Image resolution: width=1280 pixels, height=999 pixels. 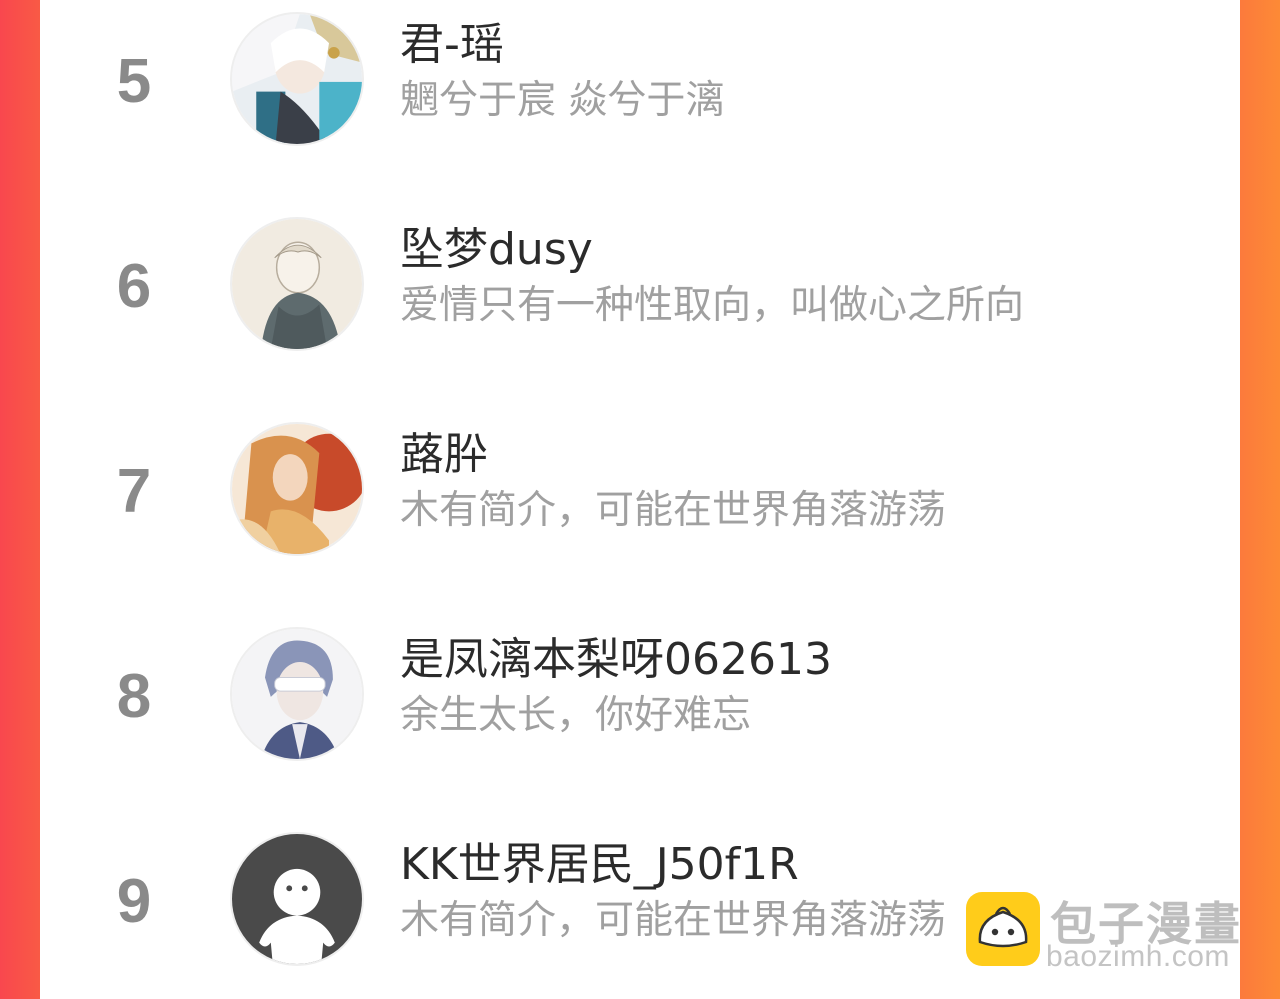 What do you see at coordinates (134, 286) in the screenshot?
I see `rank-number: 6` at bounding box center [134, 286].